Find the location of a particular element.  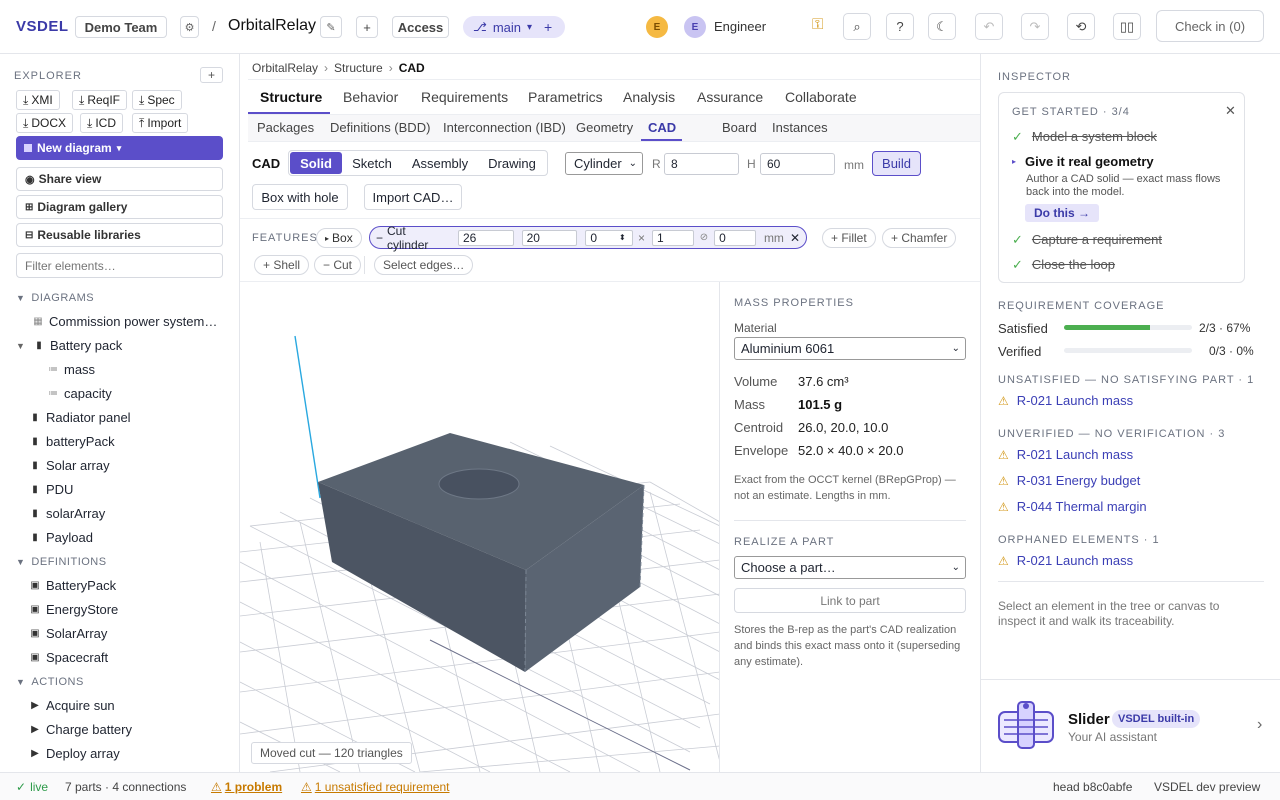

filter-elements-input is located at coordinates (119, 265).